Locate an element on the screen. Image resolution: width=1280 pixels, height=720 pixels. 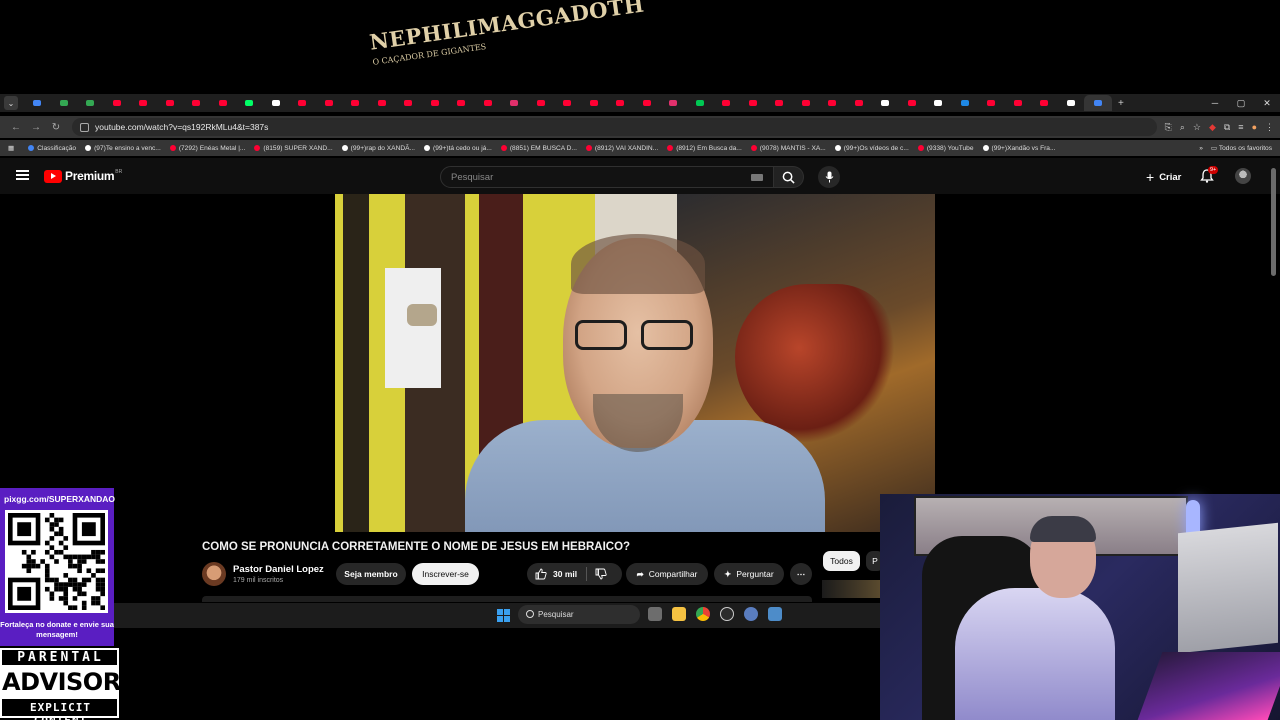
create-button: + Criar is located at coordinates (1163, 177).